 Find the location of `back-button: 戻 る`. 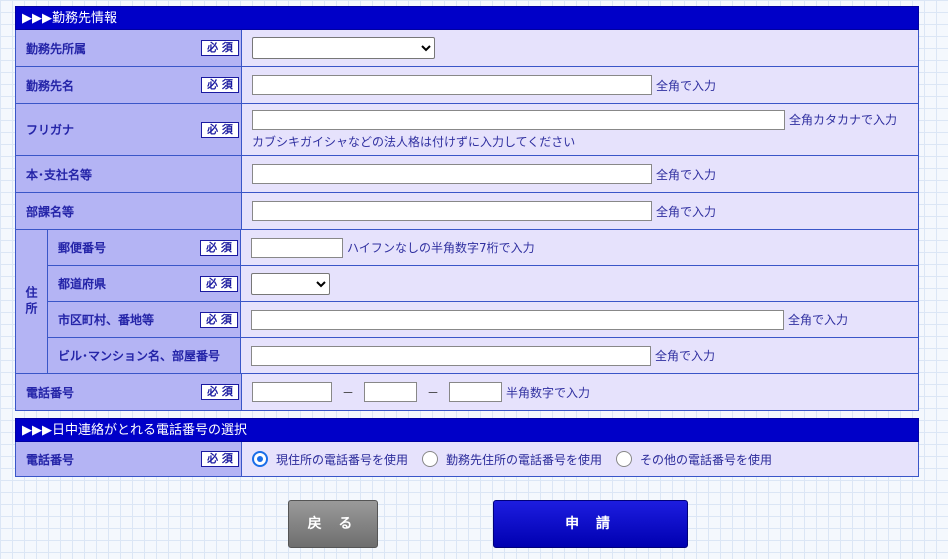

back-button: 戻 る is located at coordinates (333, 524).